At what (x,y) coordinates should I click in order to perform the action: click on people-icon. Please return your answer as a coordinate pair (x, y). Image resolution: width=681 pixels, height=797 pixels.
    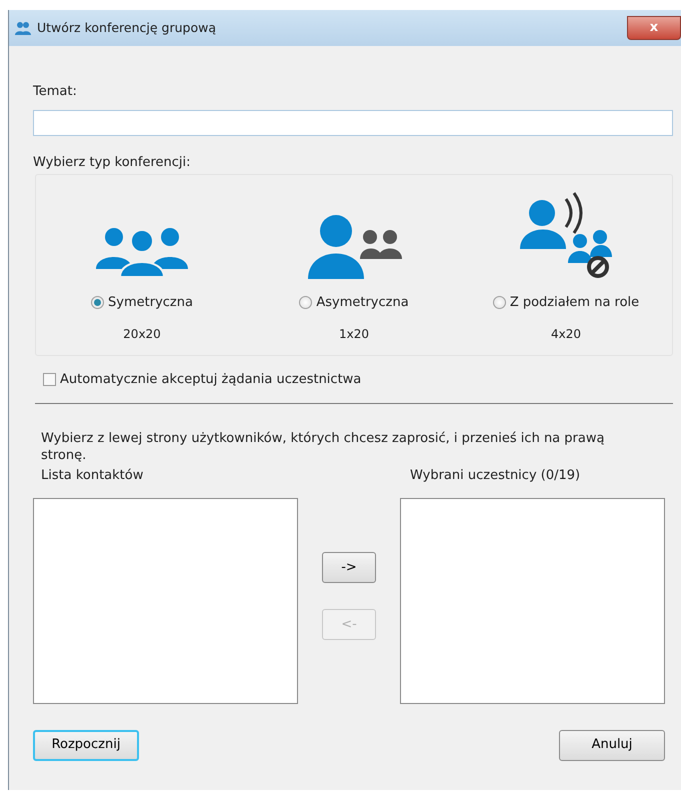
    Looking at the image, I should click on (23, 28).